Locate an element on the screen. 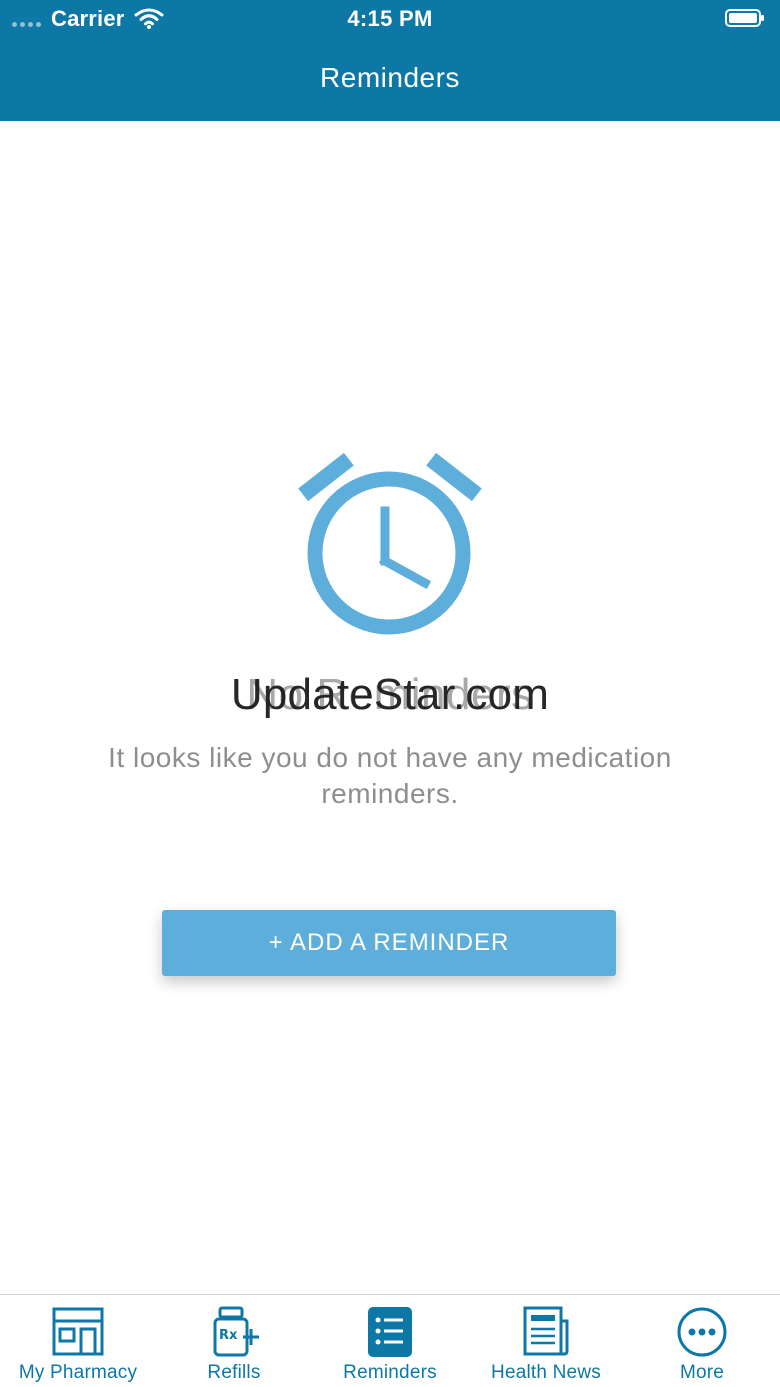 This screenshot has width=780, height=1387. watermark-text: UpdateStar.com is located at coordinates (390, 694).